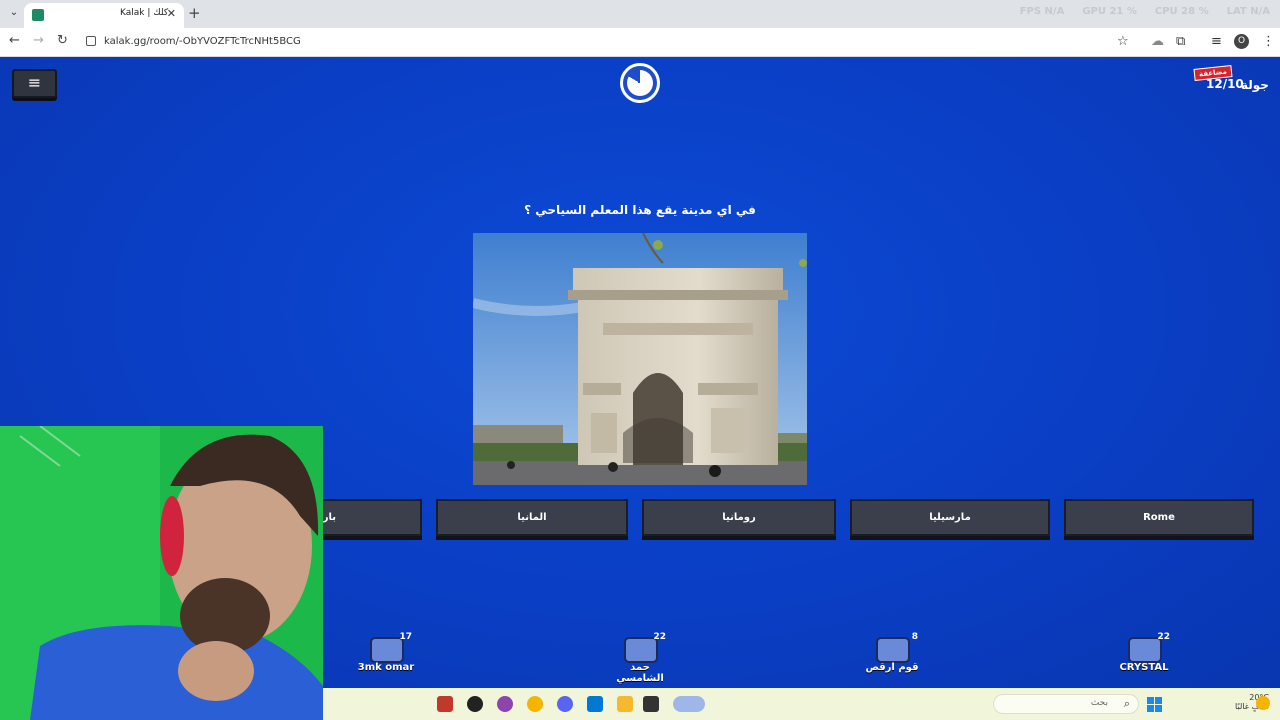  Describe the element at coordinates (171, 13) in the screenshot. I see `tab-close-icon: ✕` at that location.